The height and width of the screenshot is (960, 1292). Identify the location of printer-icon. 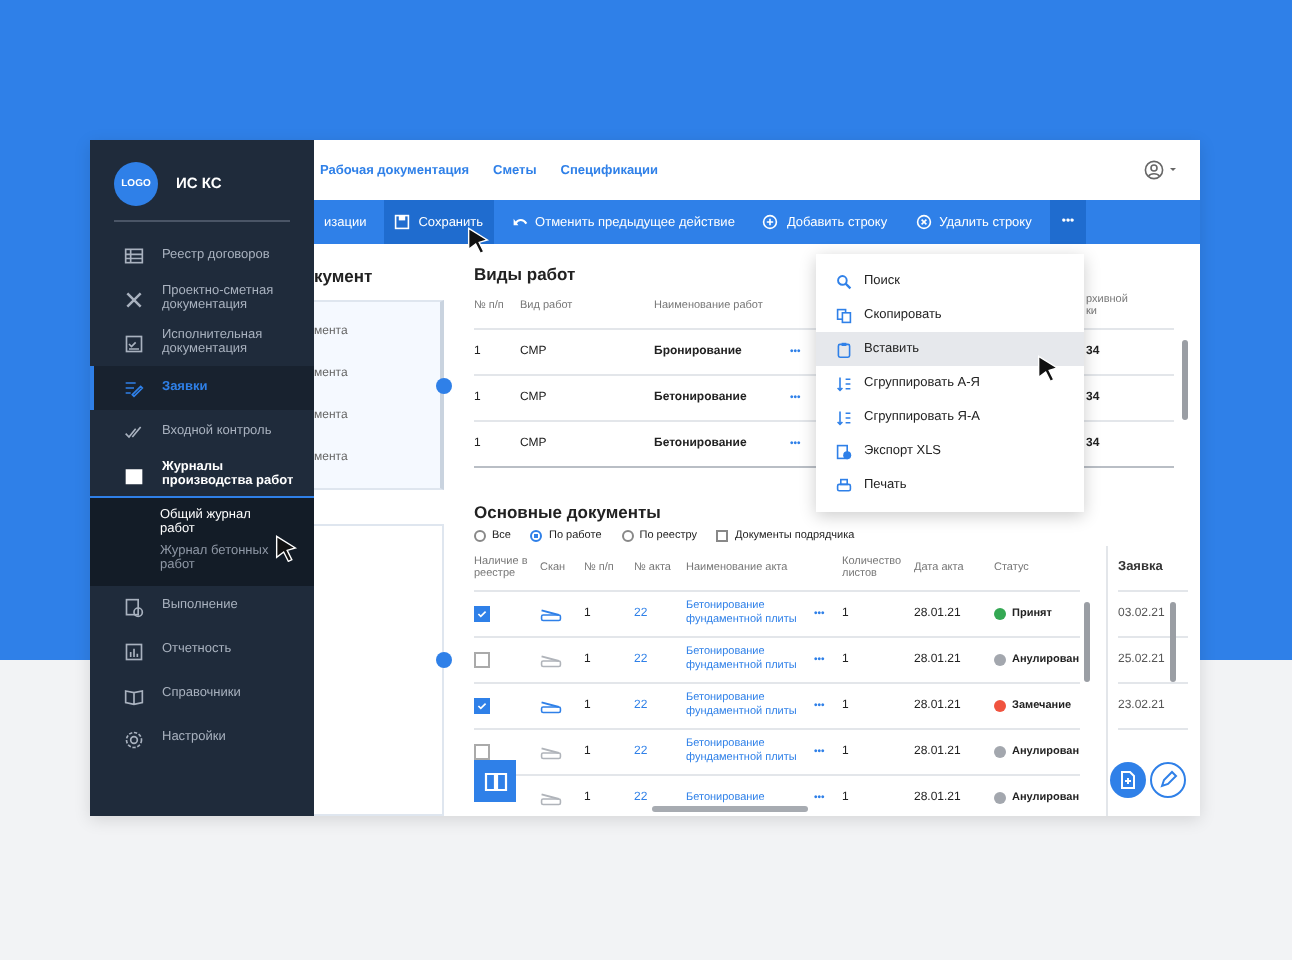
(844, 485).